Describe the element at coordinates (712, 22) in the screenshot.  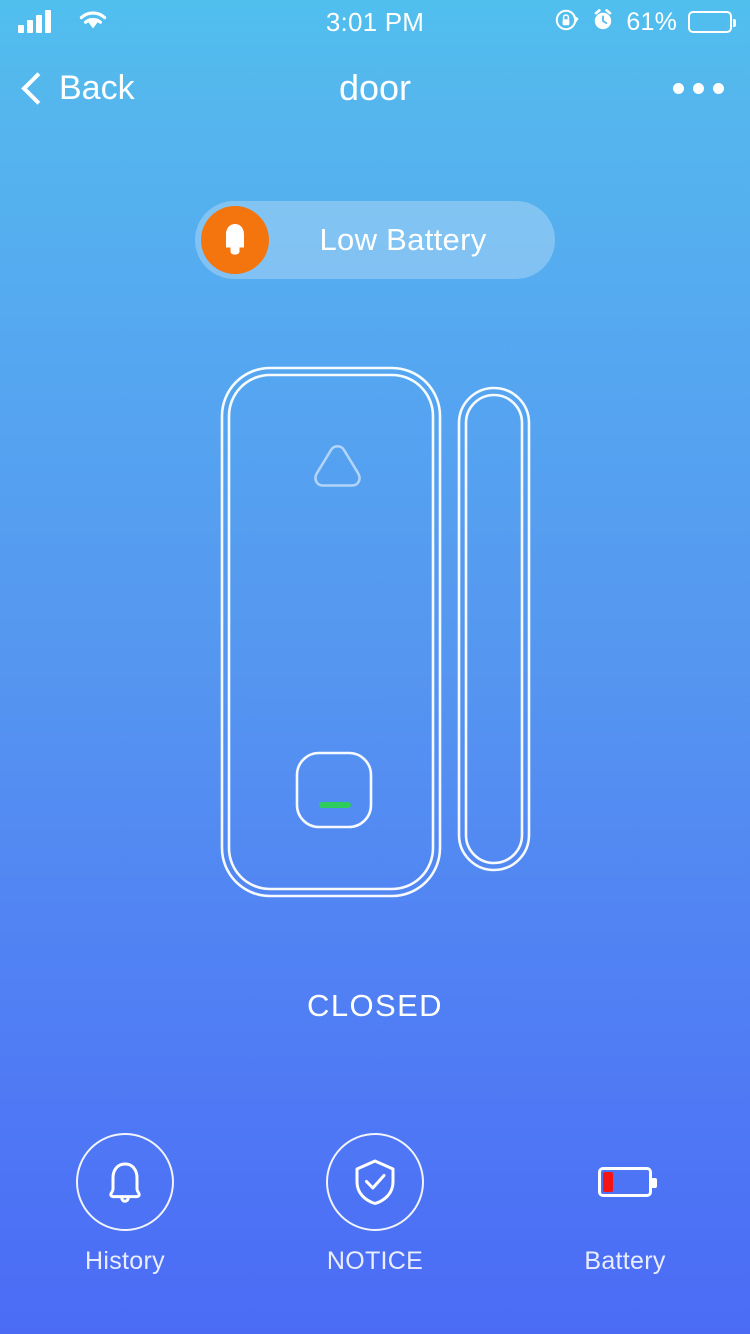
I see `battery-icon` at that location.